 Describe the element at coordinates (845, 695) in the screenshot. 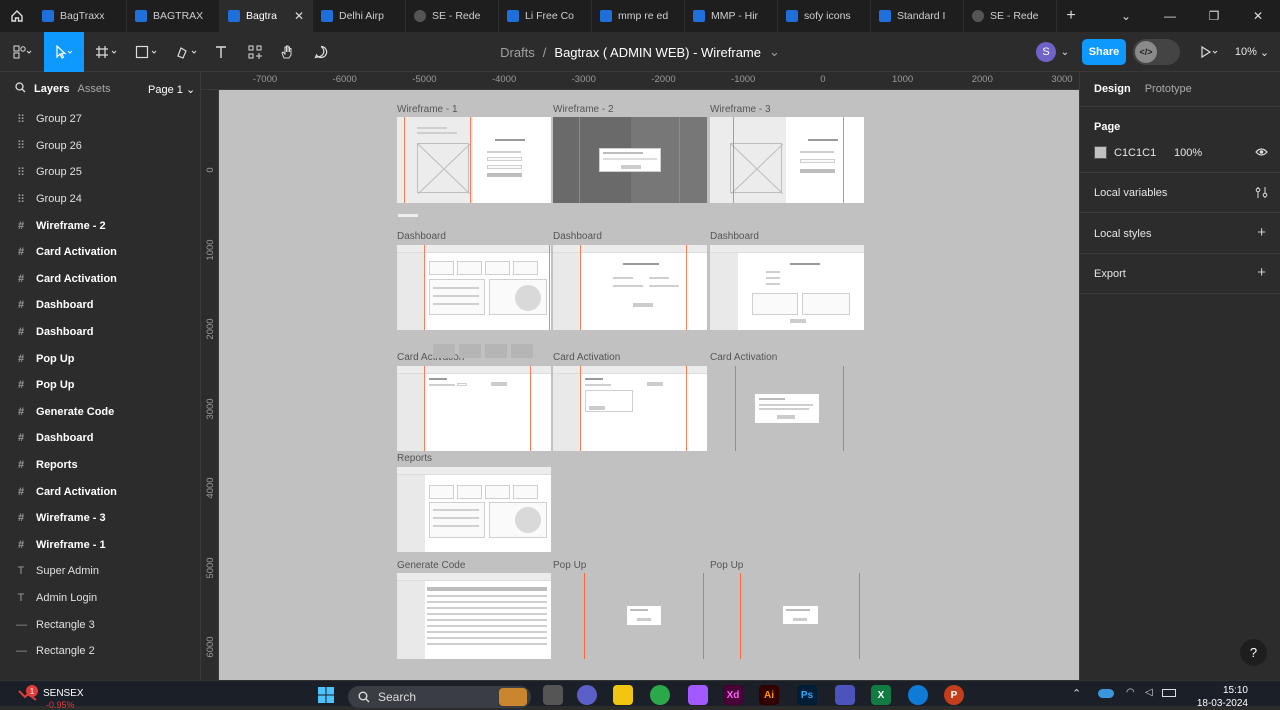

I see `teams-work-icon` at that location.